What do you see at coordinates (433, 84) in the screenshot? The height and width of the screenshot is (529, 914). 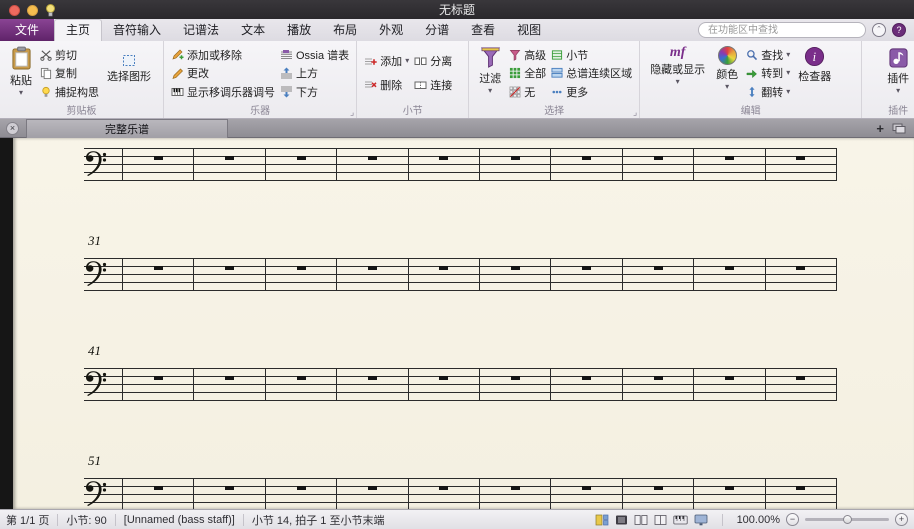 I see `join-bars-button: 连接` at bounding box center [433, 84].